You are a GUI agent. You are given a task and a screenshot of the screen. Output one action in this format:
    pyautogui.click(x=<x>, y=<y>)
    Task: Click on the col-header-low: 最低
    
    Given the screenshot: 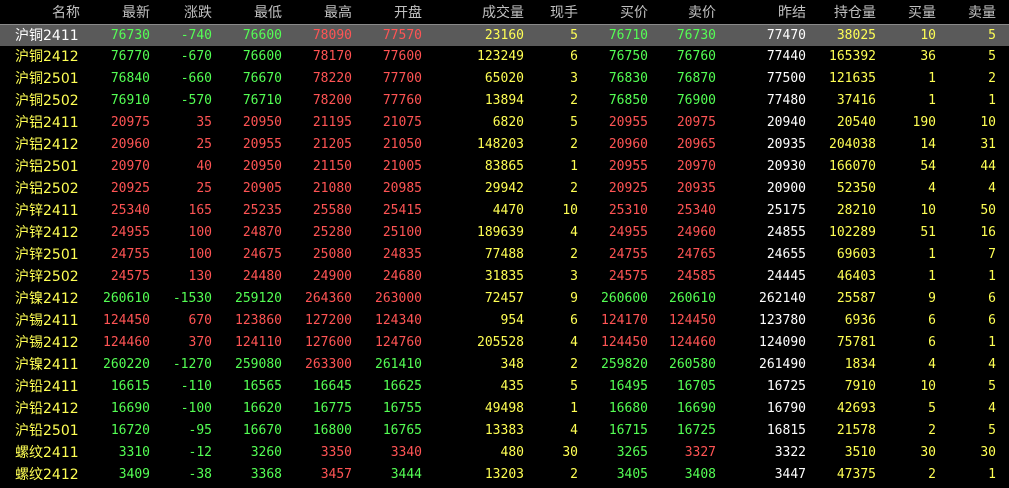 What is the action you would take?
    pyautogui.click(x=247, y=14)
    